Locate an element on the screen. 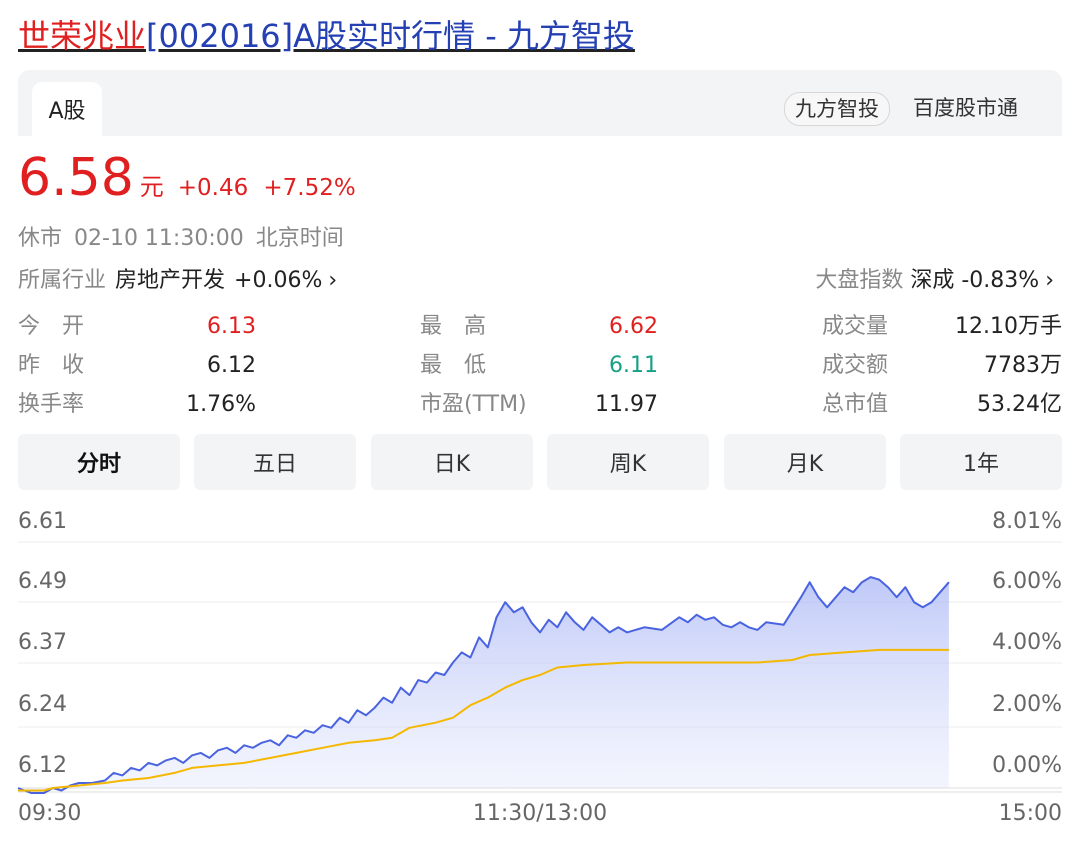 This screenshot has height=841, width=1080. tab-a-share: A股 is located at coordinates (67, 109).